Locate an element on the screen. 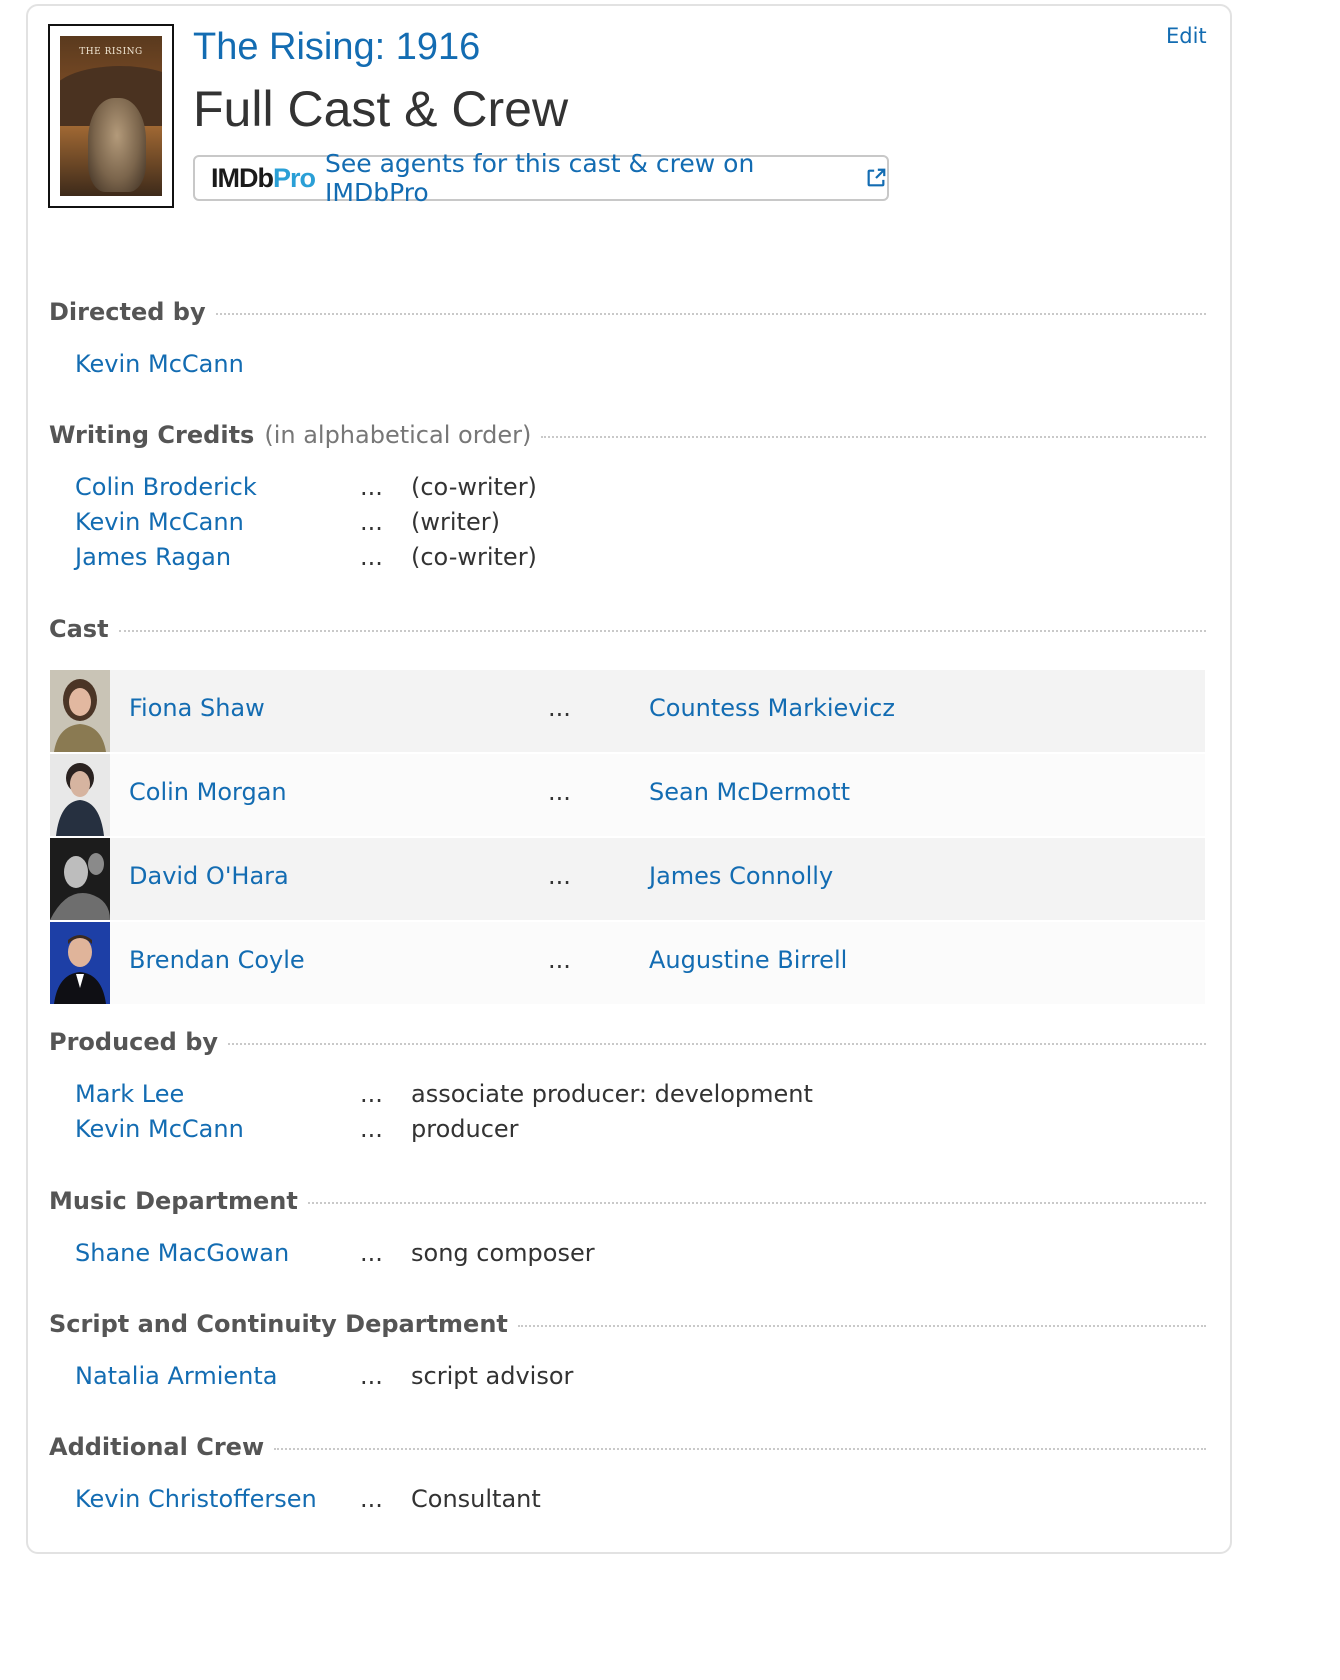  credit-row: Natalia Armienta ... script advisor is located at coordinates (635, 1376).